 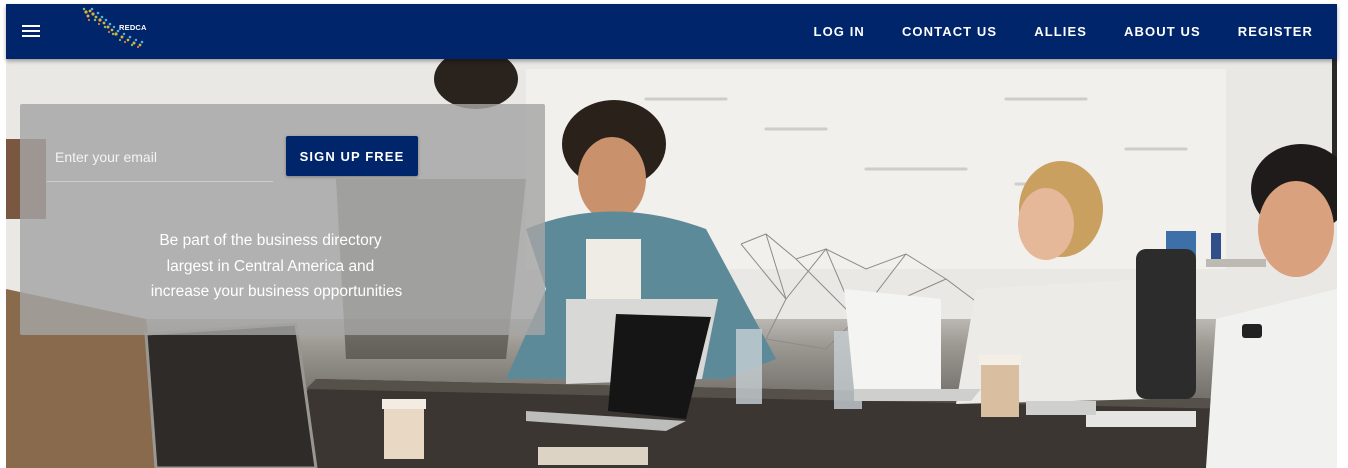 What do you see at coordinates (160, 157) in the screenshot?
I see `email-input` at bounding box center [160, 157].